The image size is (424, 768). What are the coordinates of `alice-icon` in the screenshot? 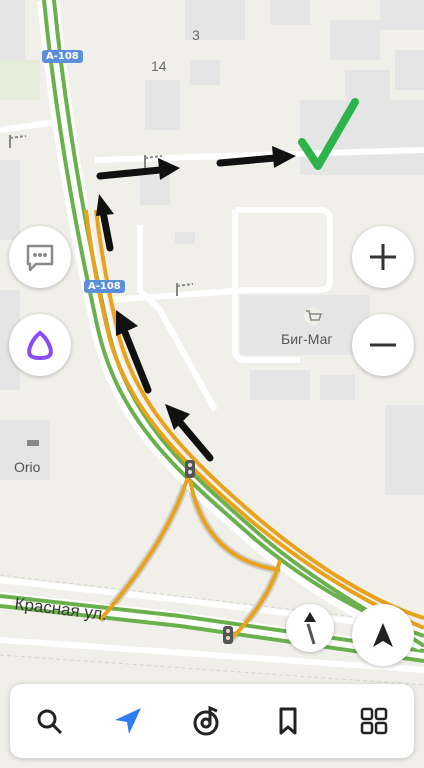 It's located at (40, 345).